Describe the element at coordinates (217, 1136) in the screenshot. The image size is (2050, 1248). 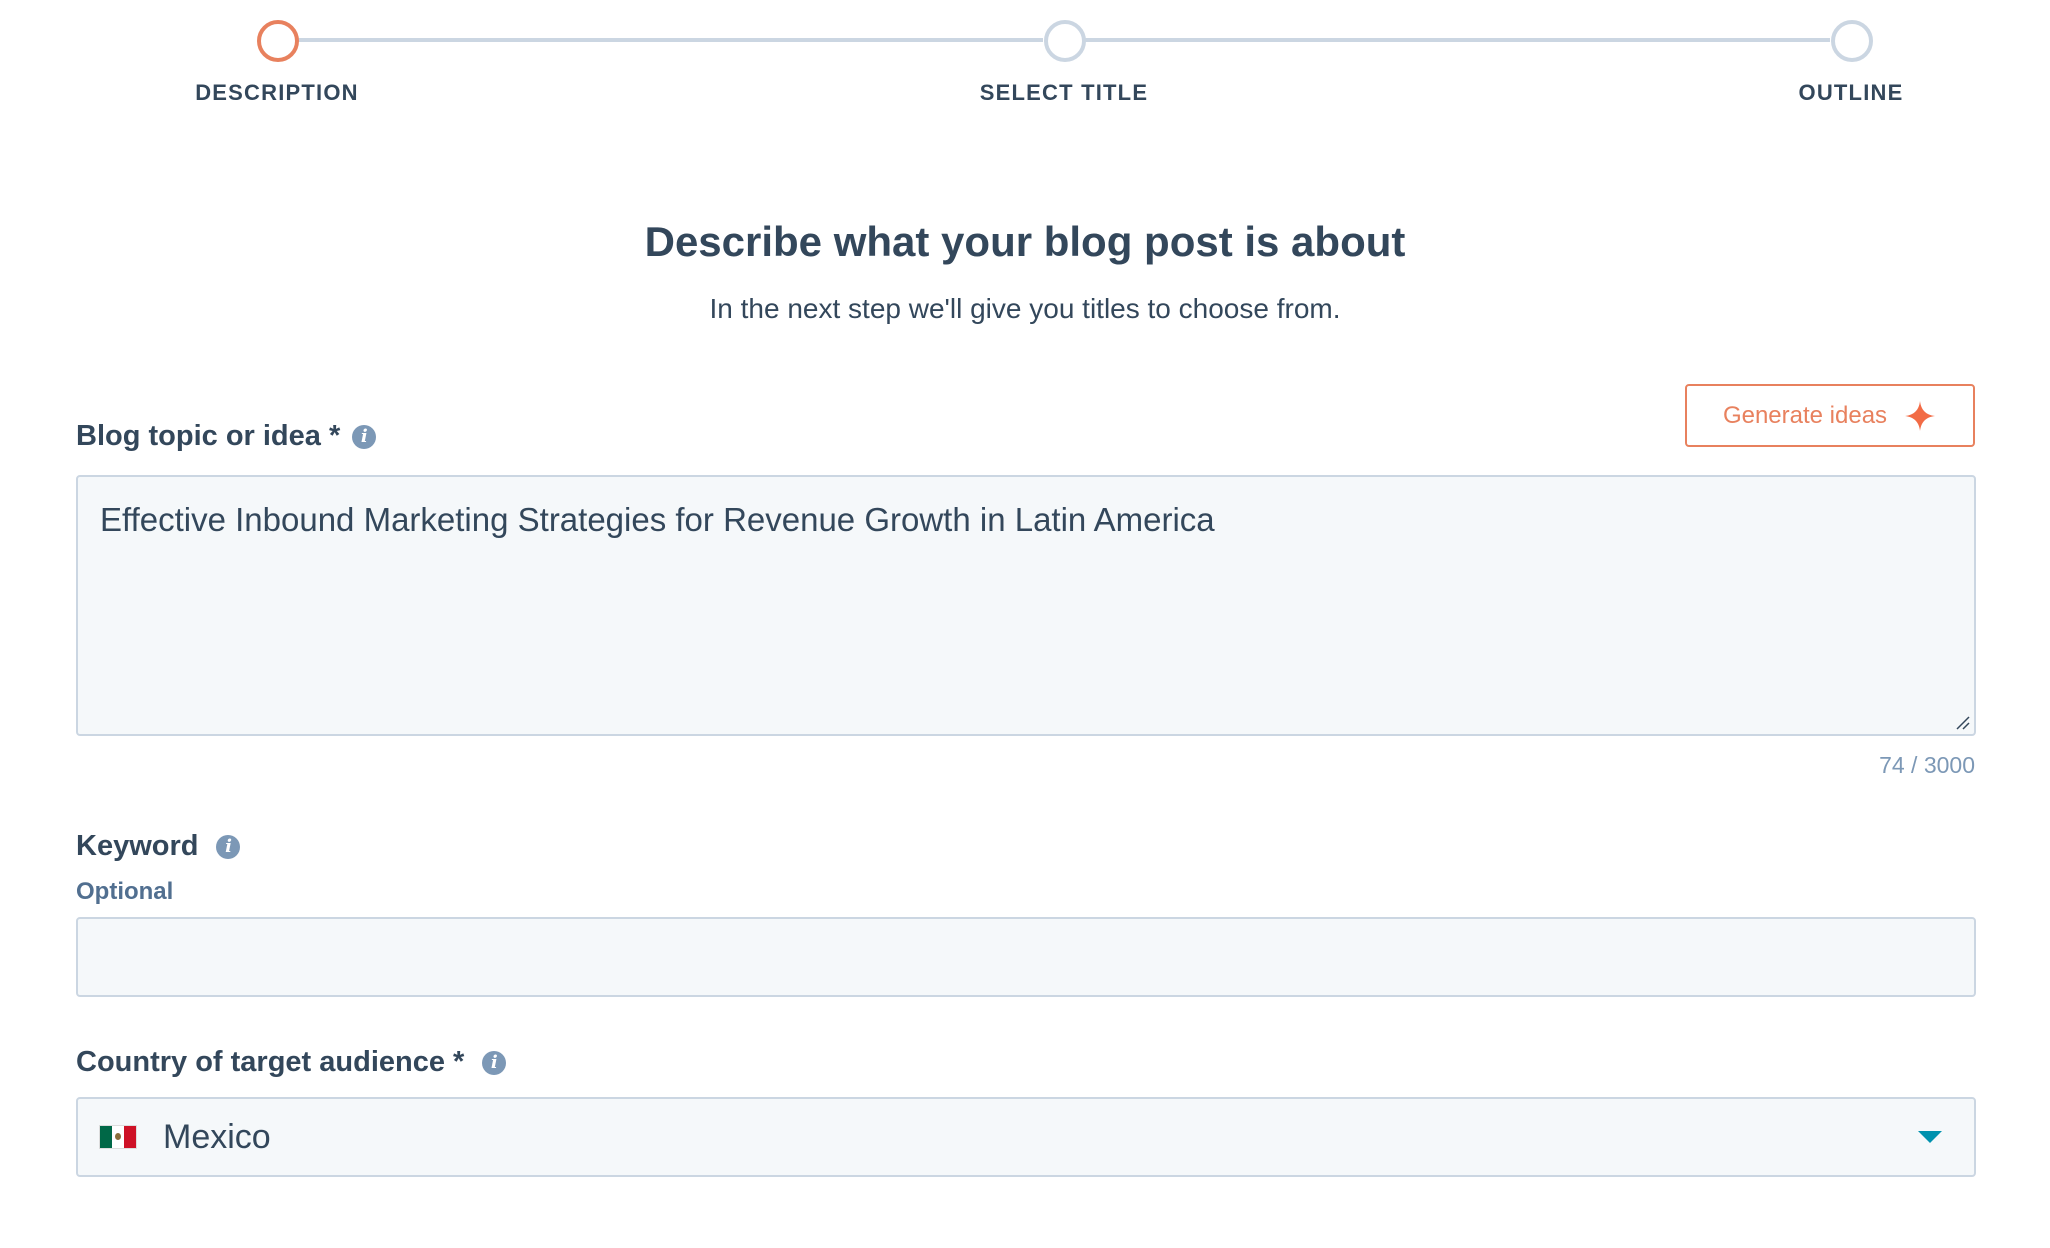
I see `country-select-value: Mexico` at that location.